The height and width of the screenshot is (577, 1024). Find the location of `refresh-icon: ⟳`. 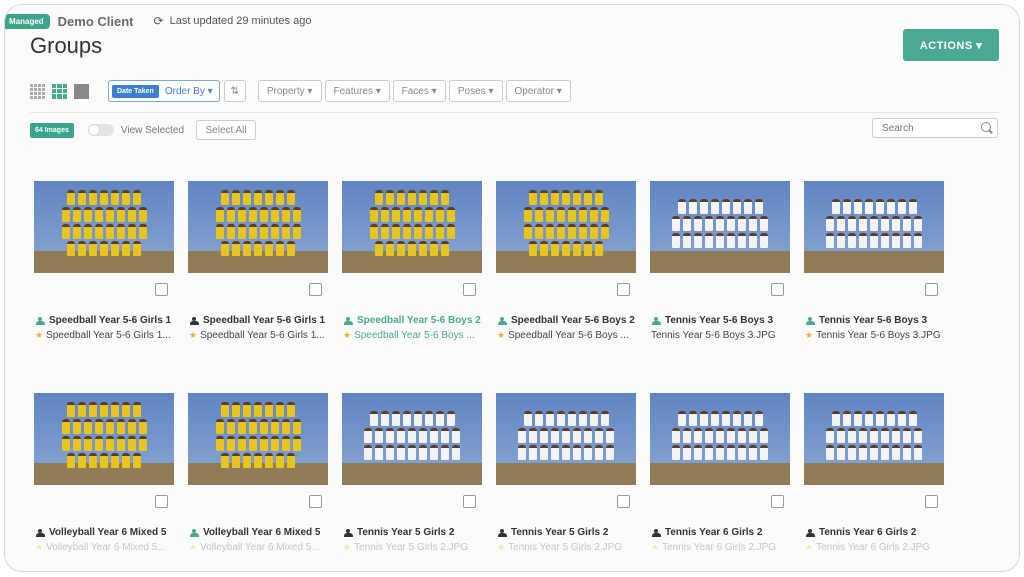

refresh-icon: ⟳ is located at coordinates (159, 21).